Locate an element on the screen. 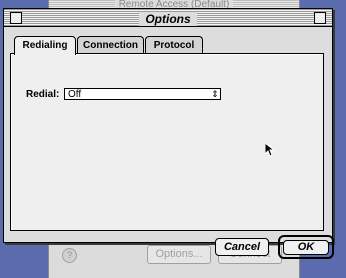 This screenshot has width=346, height=278. zoom-box-icon is located at coordinates (320, 18).